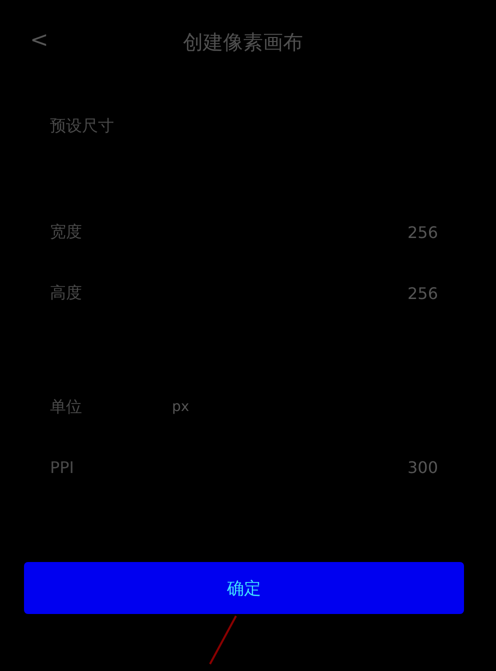 The image size is (496, 671). What do you see at coordinates (66, 232) in the screenshot?
I see `field-label: 宽度` at bounding box center [66, 232].